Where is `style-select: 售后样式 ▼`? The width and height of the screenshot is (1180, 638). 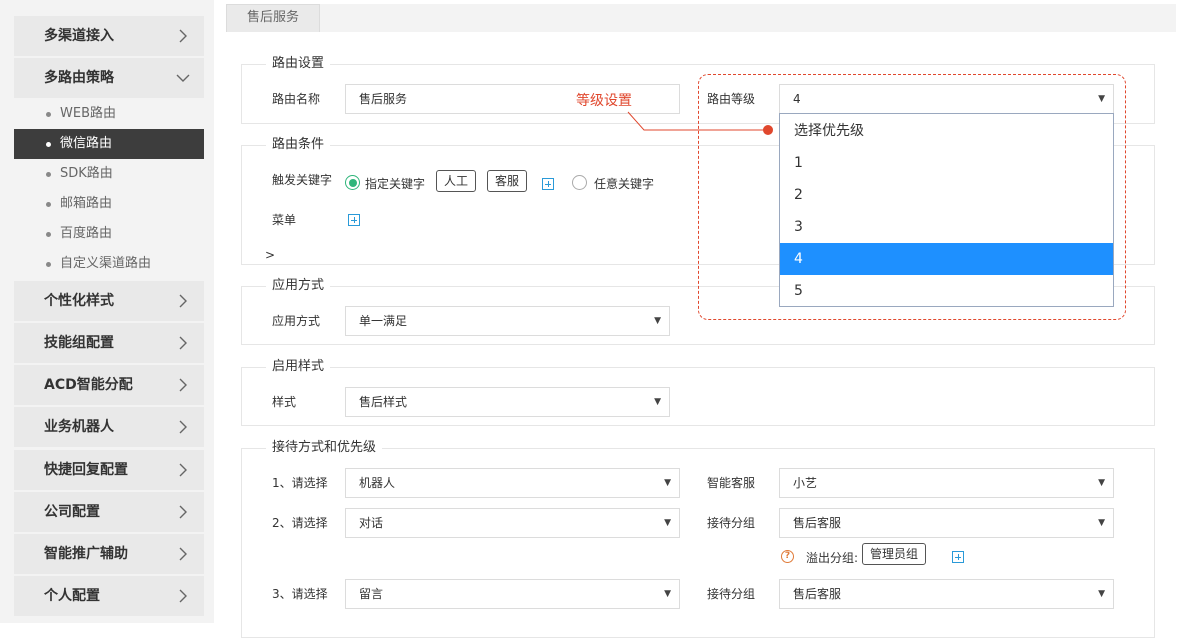 style-select: 售后样式 ▼ is located at coordinates (507, 402).